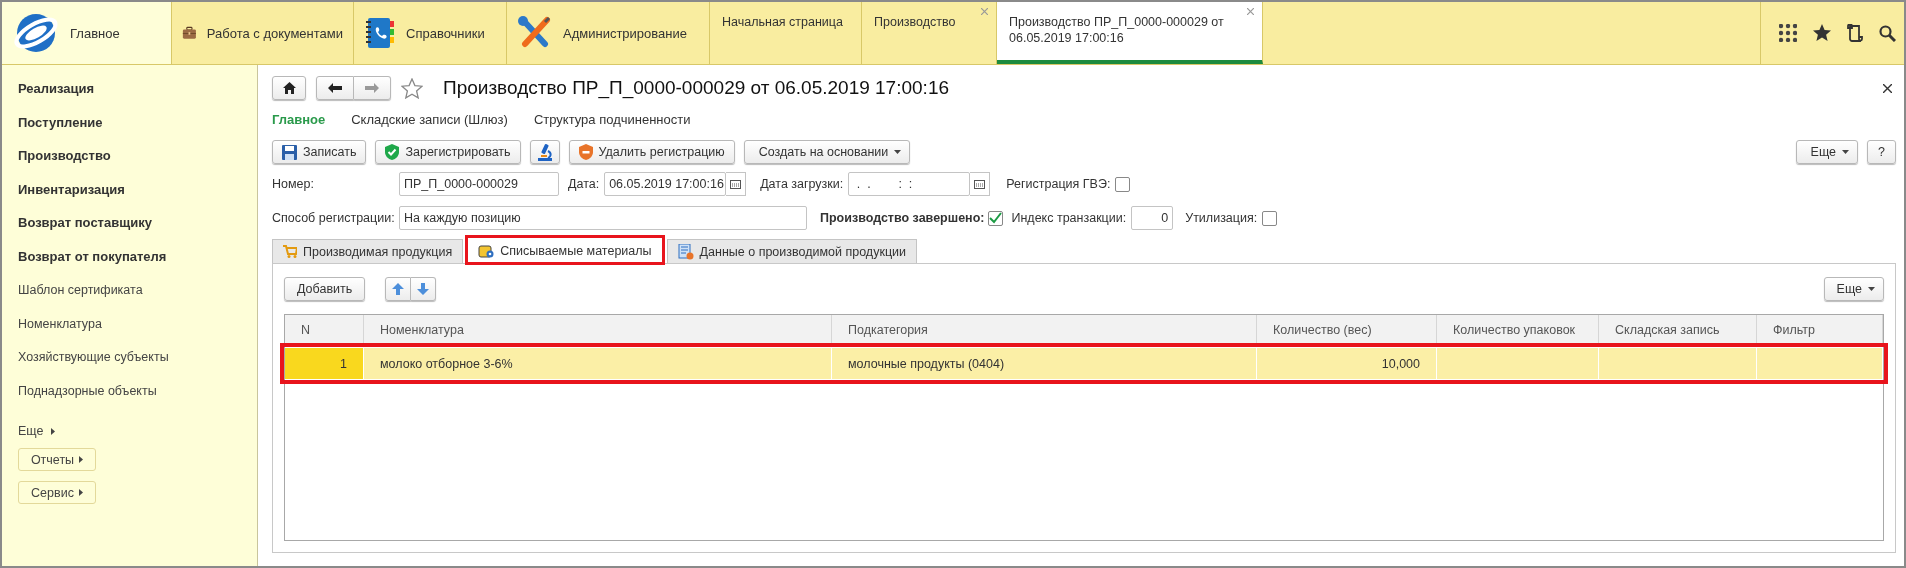 The image size is (1906, 568). Describe the element at coordinates (60, 122) in the screenshot. I see `sidebar-item: Поступление` at that location.